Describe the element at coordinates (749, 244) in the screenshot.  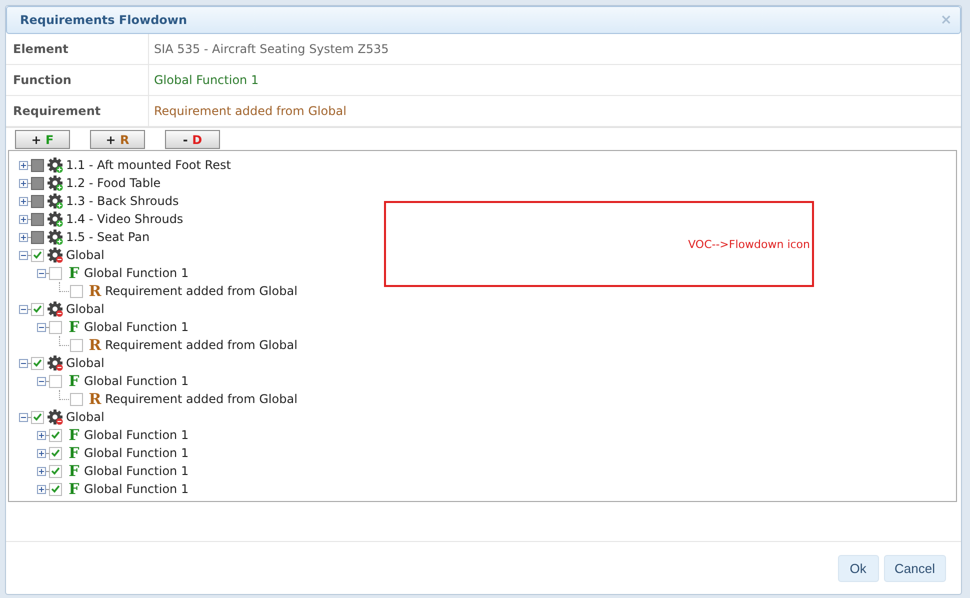
I see `annotation-text: VOC-->Flowdown icon` at that location.